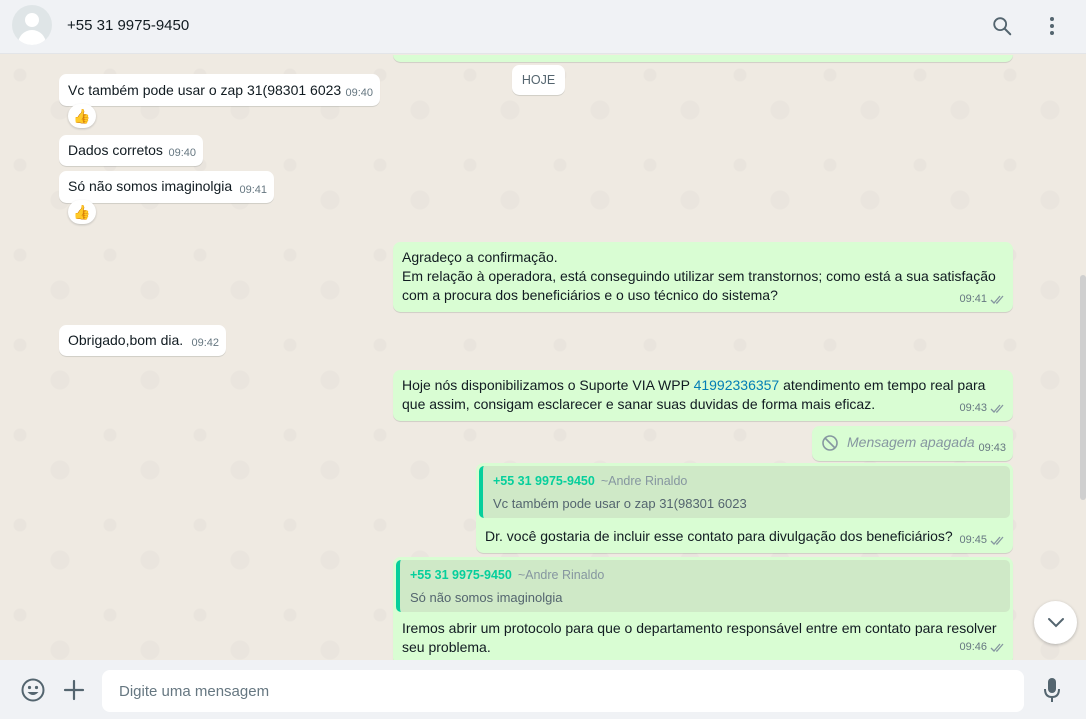  Describe the element at coordinates (150, 186) in the screenshot. I see `message-text: Só não somos imaginolgia` at that location.